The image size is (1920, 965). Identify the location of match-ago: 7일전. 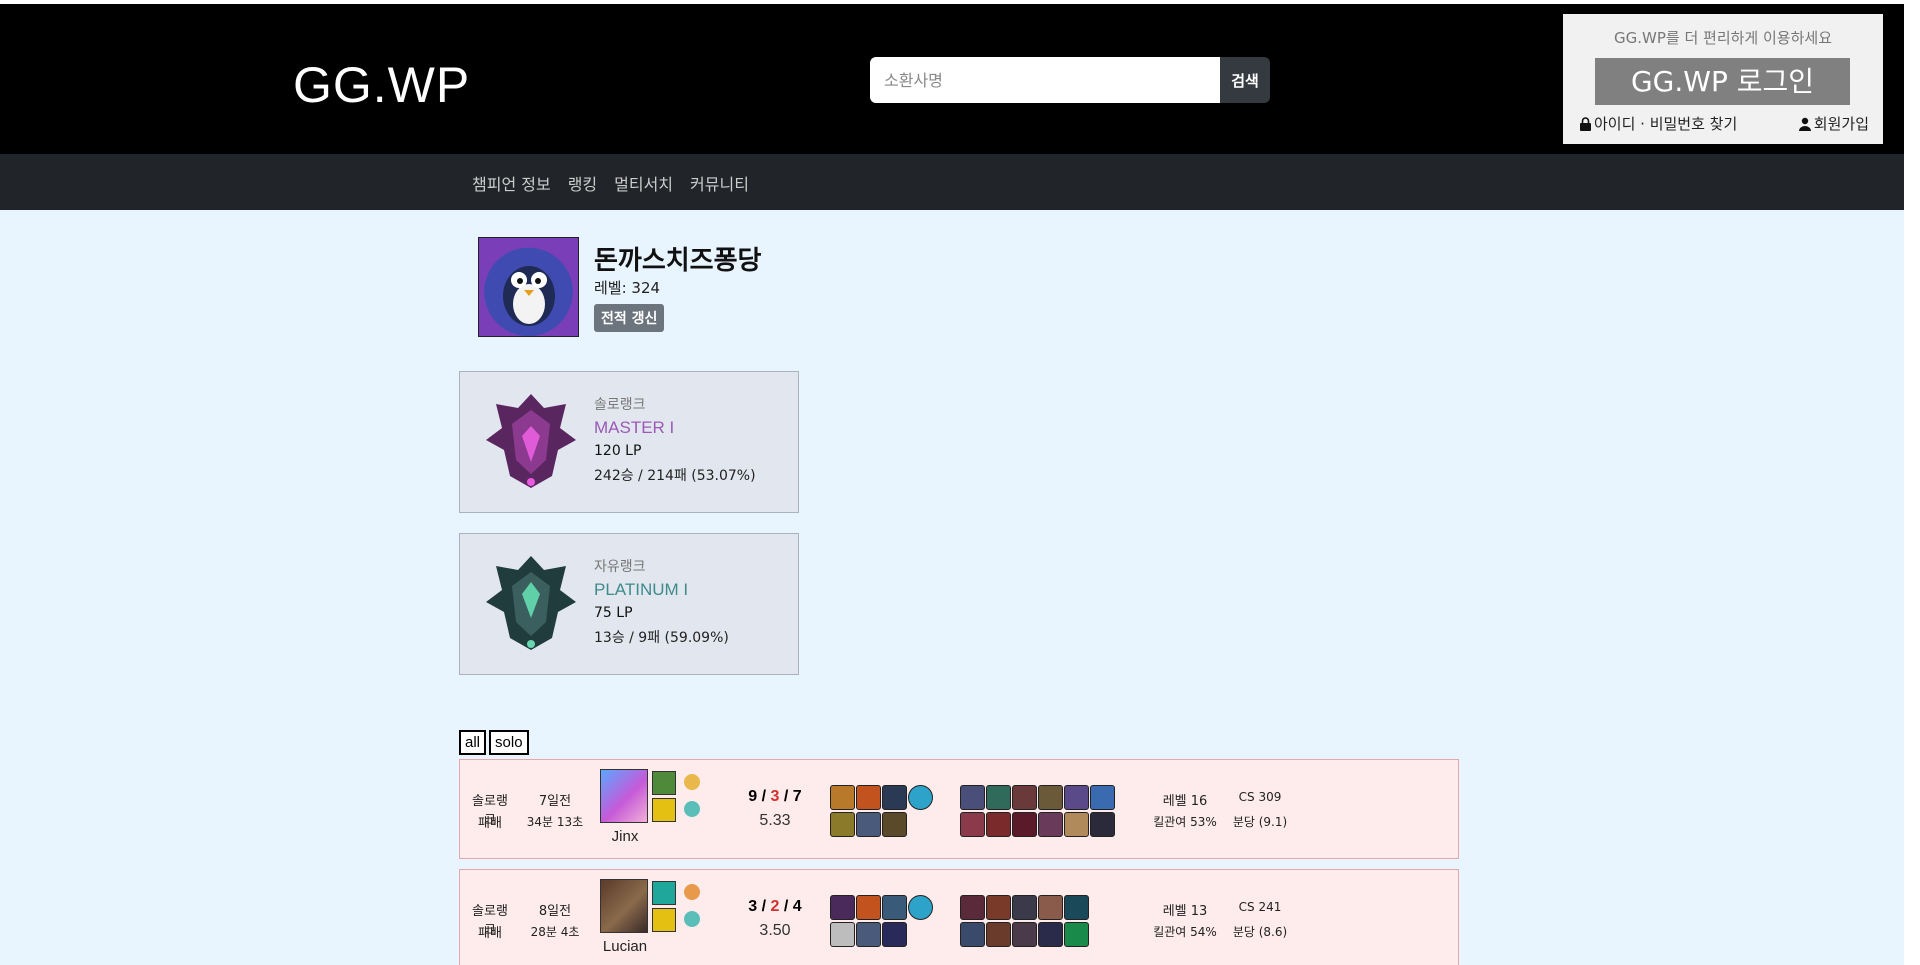
(555, 801).